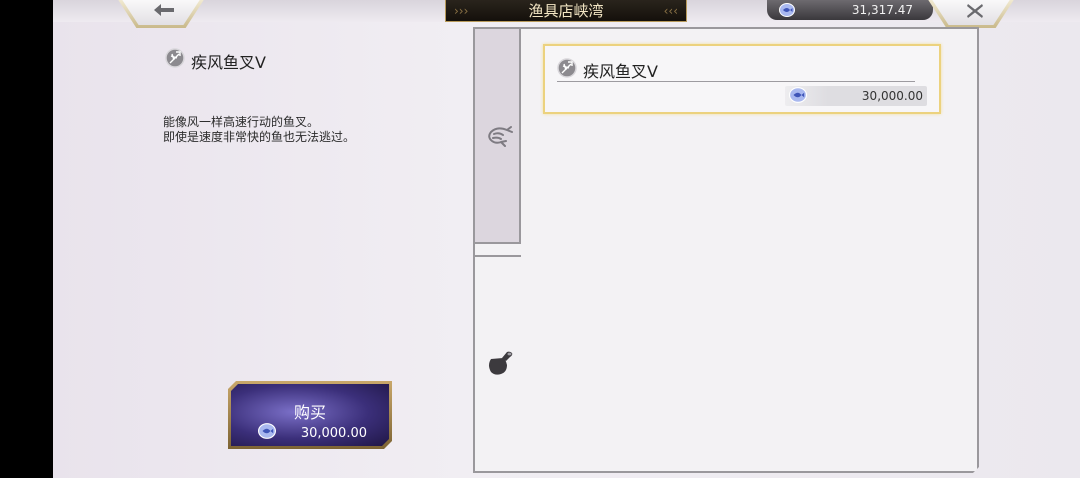  What do you see at coordinates (620, 71) in the screenshot?
I see `list-item-name: 疾风鱼叉Ⅴ` at bounding box center [620, 71].